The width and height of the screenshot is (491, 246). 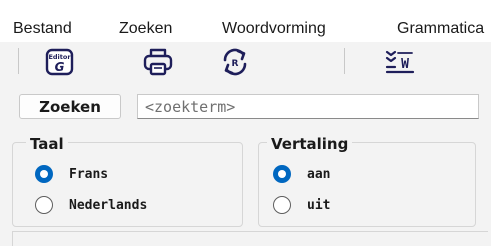 I want to click on radio-nederlands: Nederlands, so click(x=91, y=205).